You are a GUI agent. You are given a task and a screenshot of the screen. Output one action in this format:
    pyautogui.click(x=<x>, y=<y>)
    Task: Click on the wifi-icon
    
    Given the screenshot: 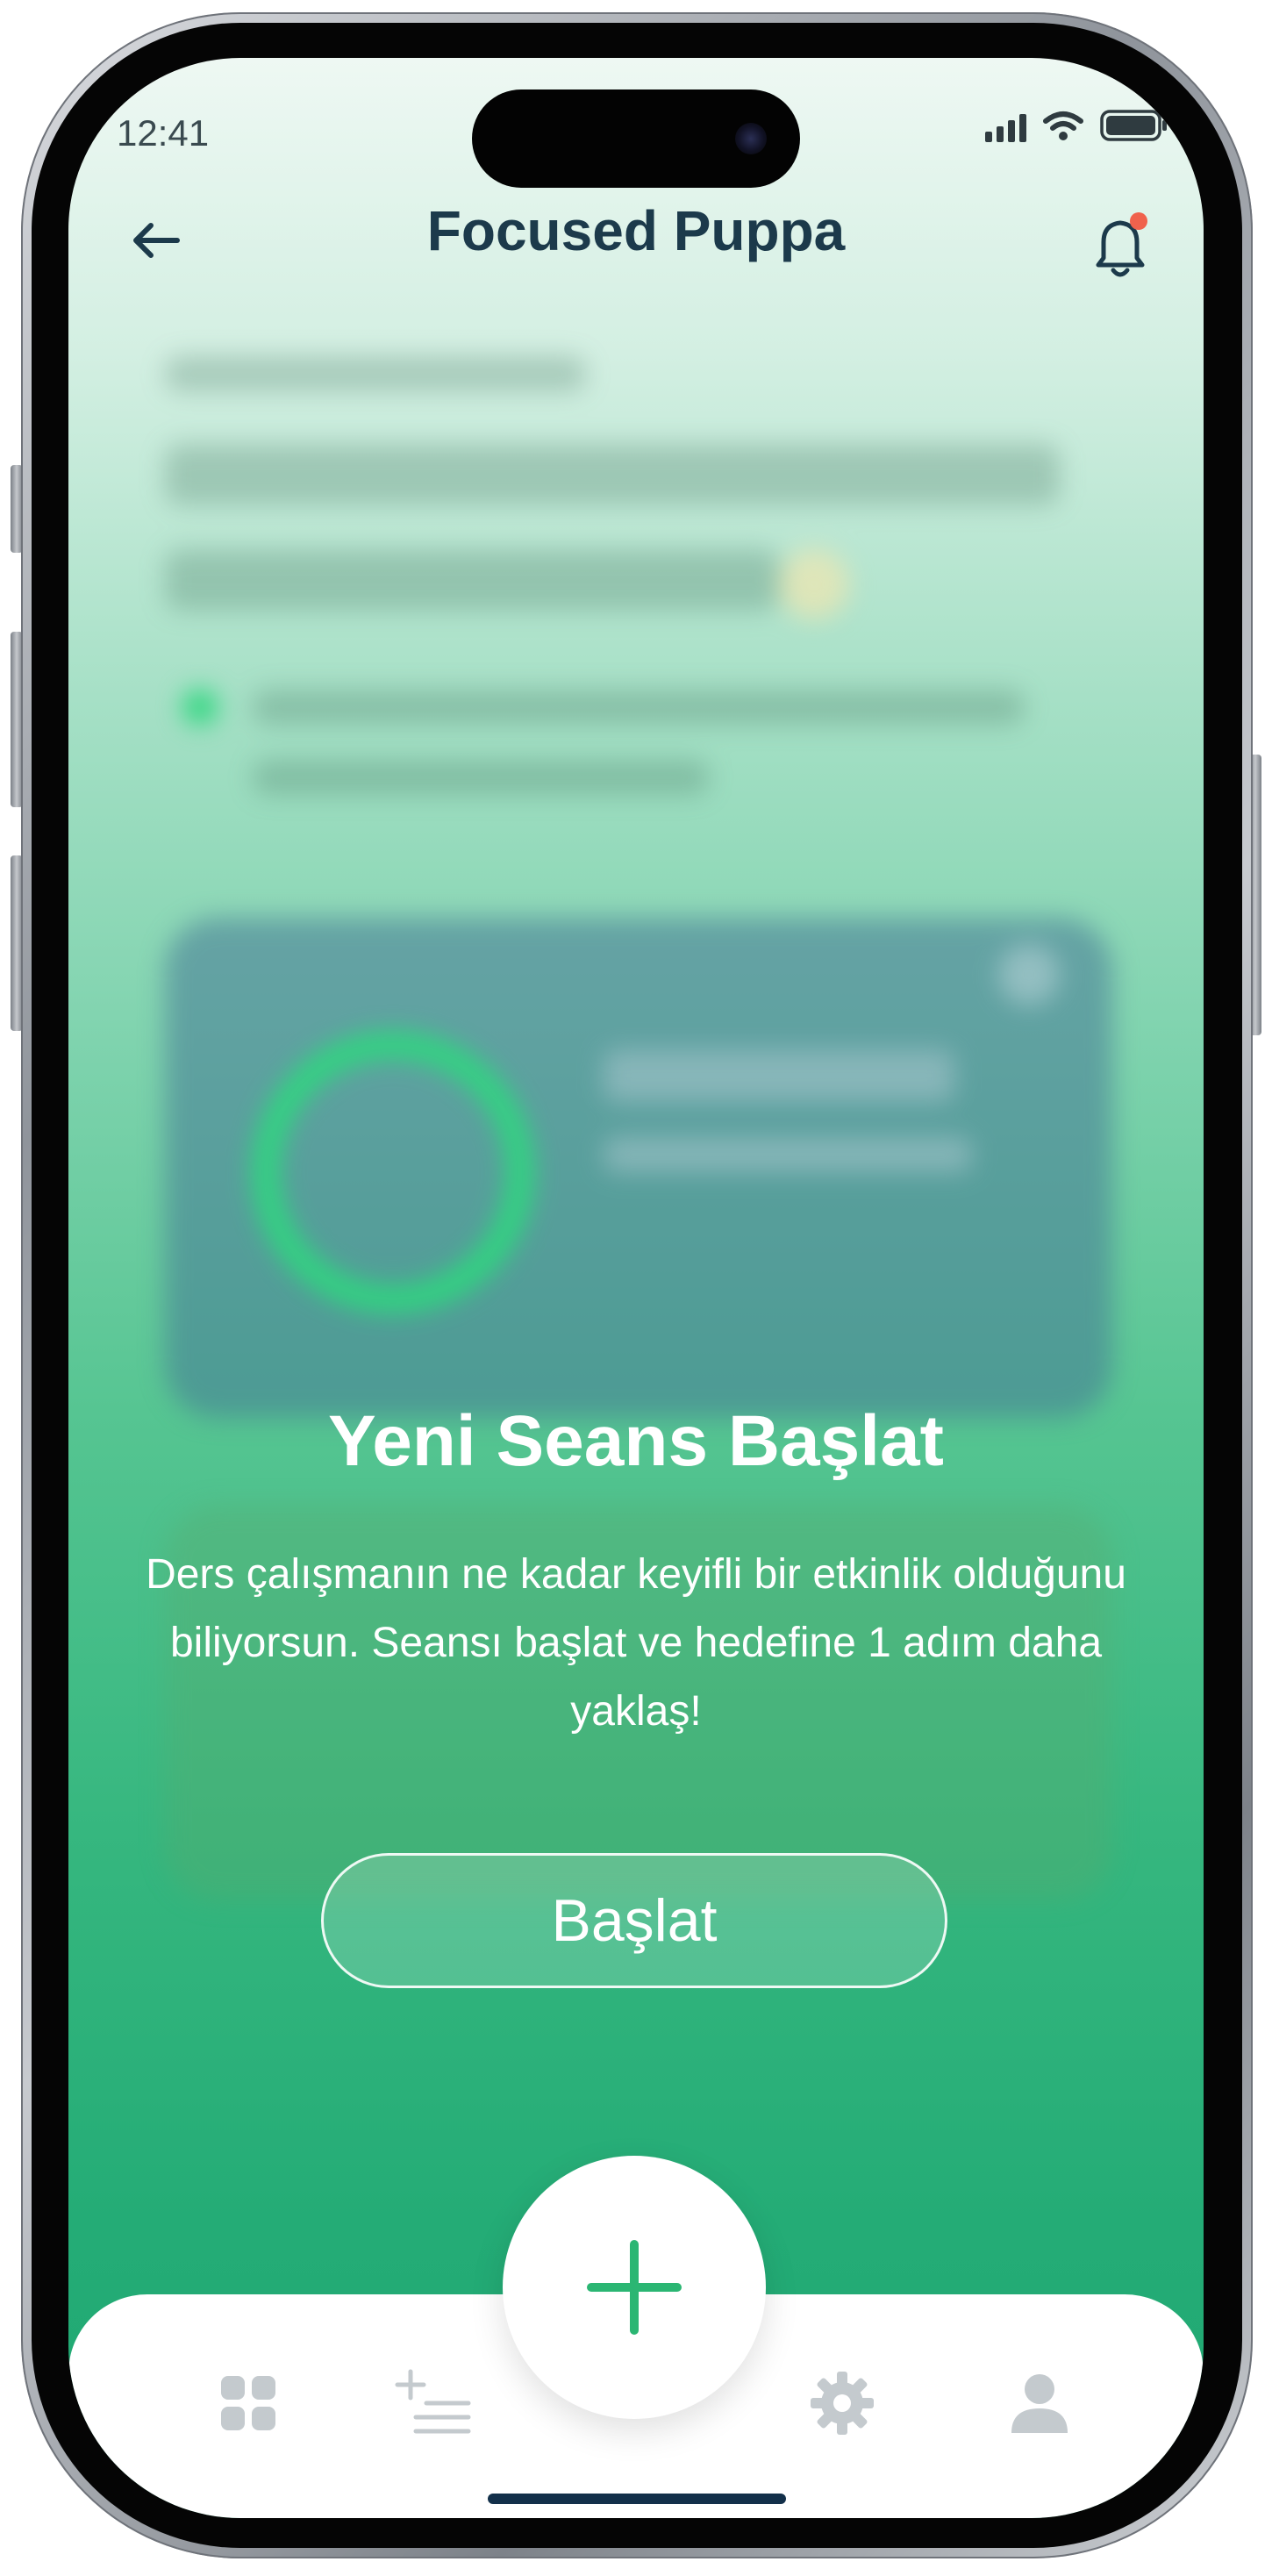 What is the action you would take?
    pyautogui.click(x=1063, y=125)
    